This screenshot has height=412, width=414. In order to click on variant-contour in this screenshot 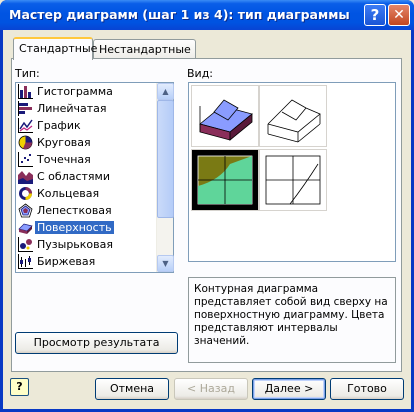, I will do `click(225, 180)`.